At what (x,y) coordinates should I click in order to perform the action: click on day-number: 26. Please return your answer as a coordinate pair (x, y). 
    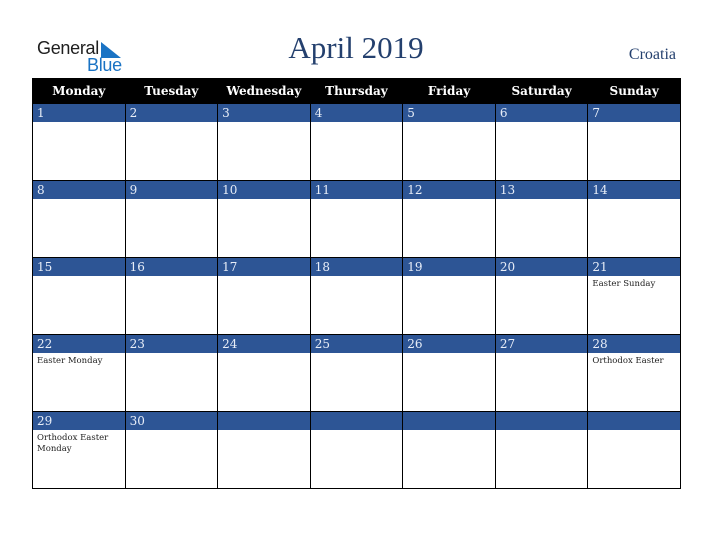
    Looking at the image, I should click on (449, 344).